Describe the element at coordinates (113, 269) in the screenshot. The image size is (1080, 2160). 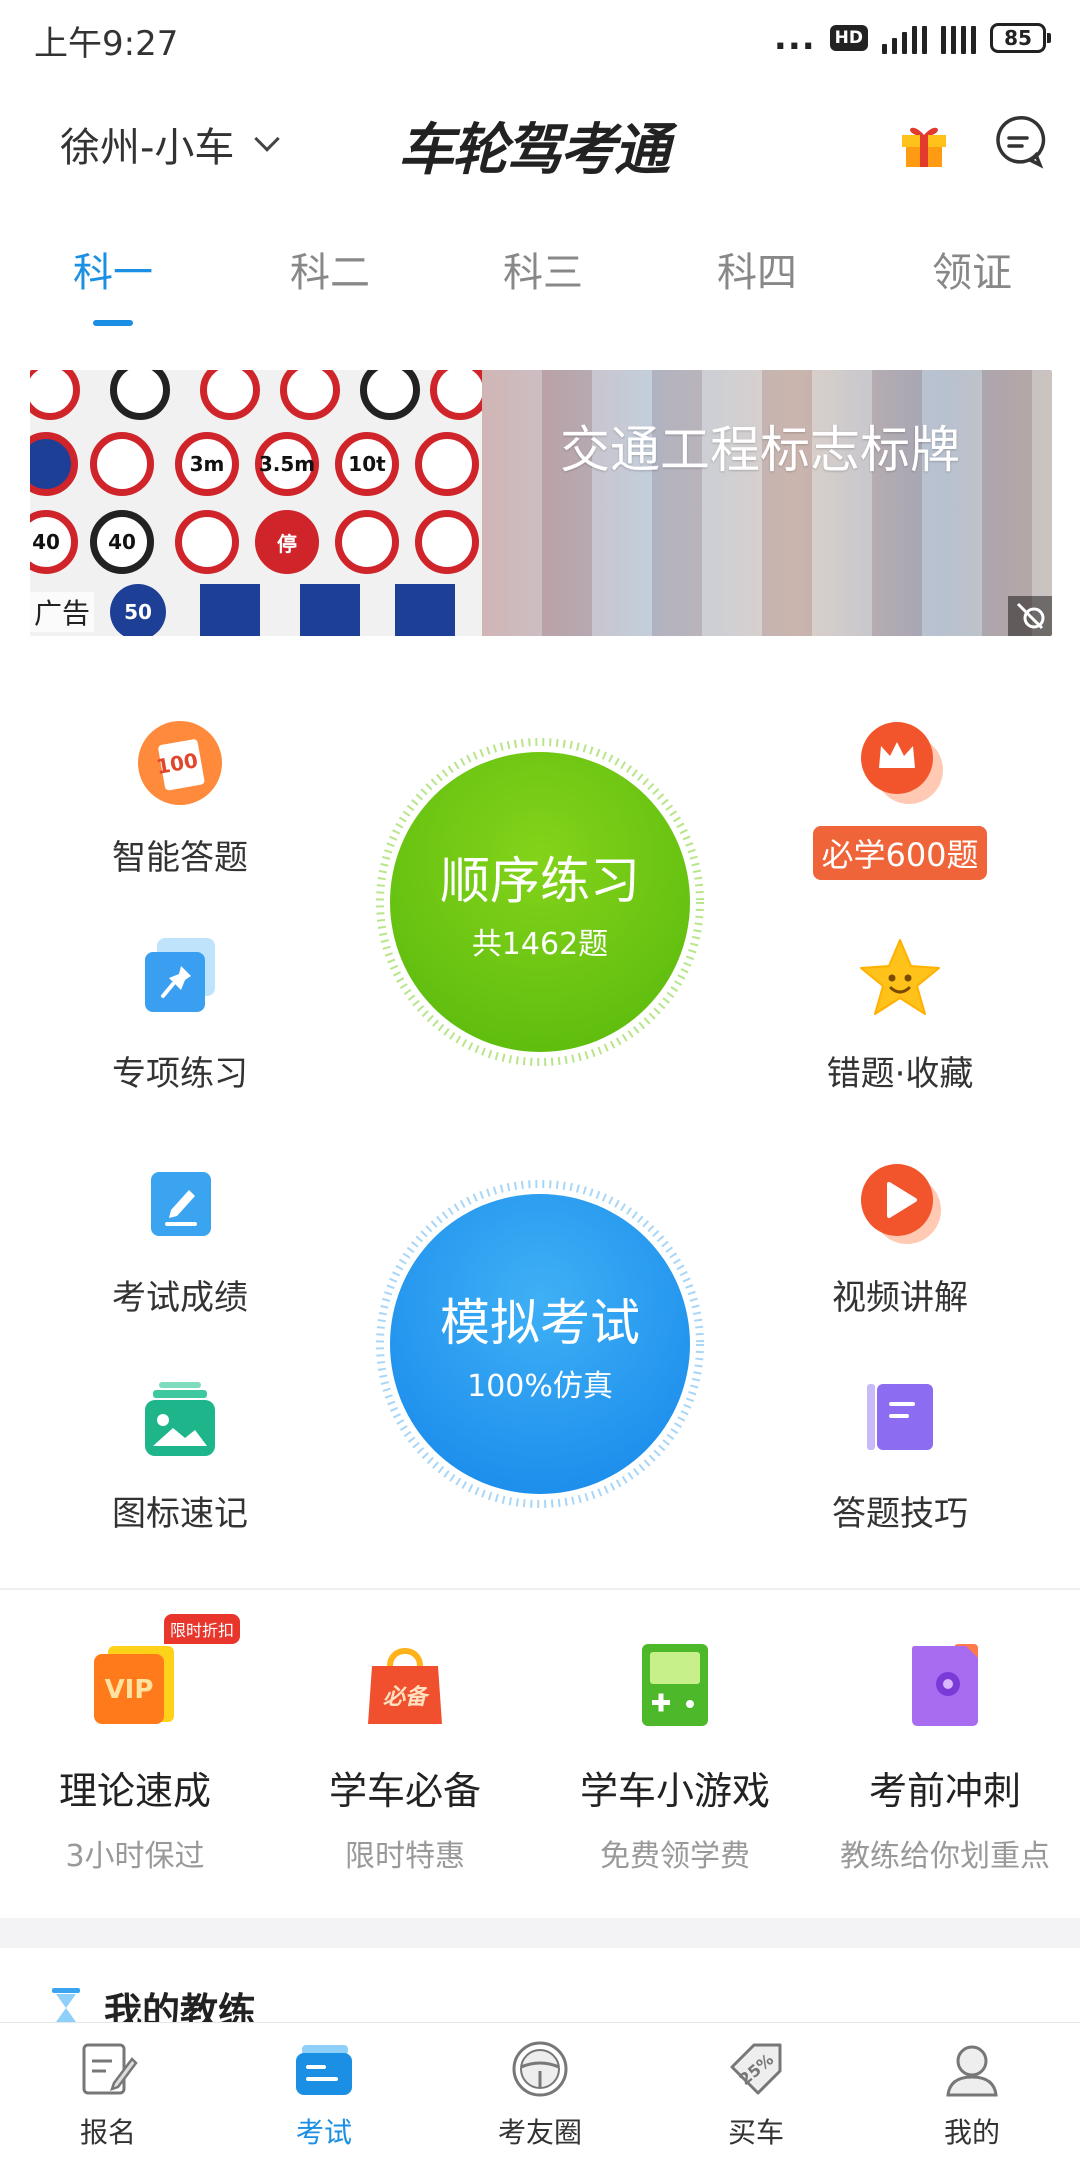
I see `tab-subject-1: 科一` at that location.